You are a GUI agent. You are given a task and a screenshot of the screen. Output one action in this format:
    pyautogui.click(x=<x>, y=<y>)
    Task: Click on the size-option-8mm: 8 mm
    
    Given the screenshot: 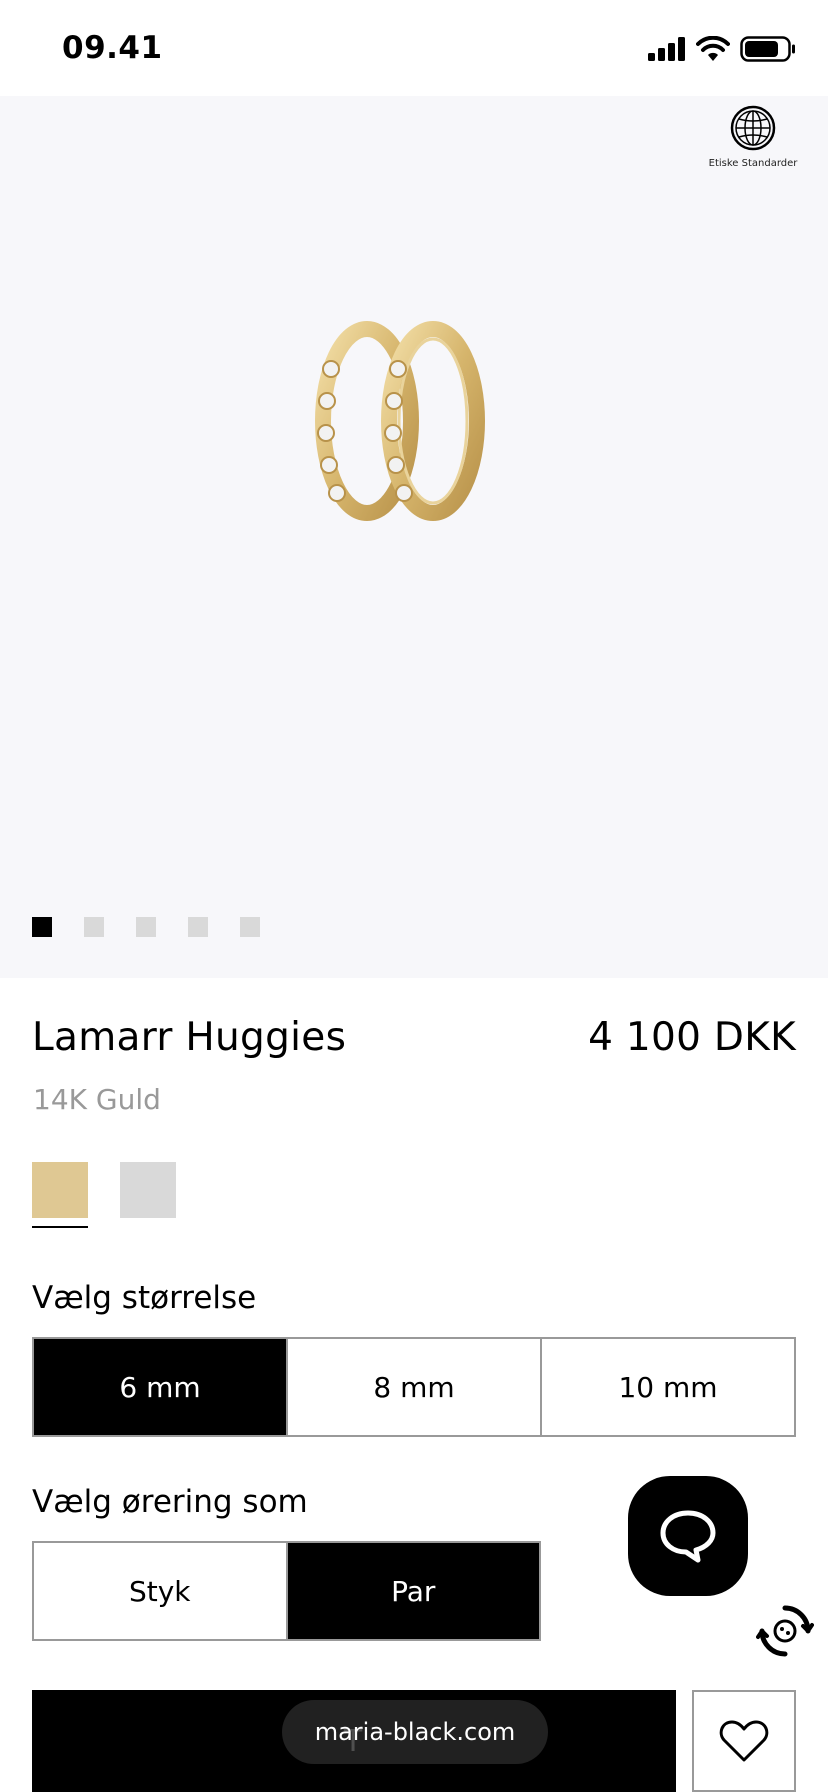 What is the action you would take?
    pyautogui.click(x=415, y=1387)
    